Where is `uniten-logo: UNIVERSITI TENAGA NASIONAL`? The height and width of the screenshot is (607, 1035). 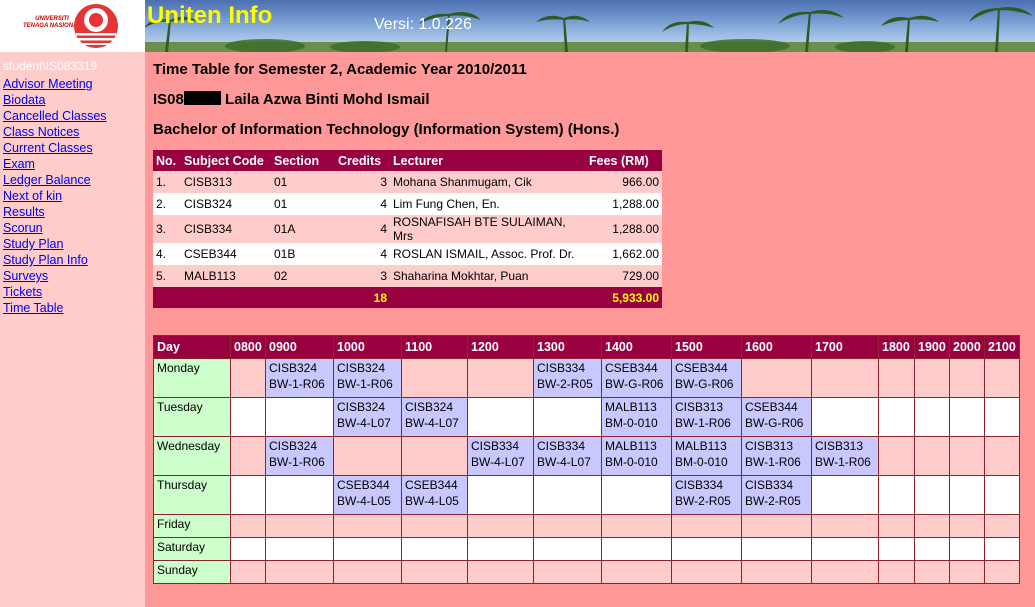
uniten-logo: UNIVERSITI TENAGA NASIONAL is located at coordinates (72, 26).